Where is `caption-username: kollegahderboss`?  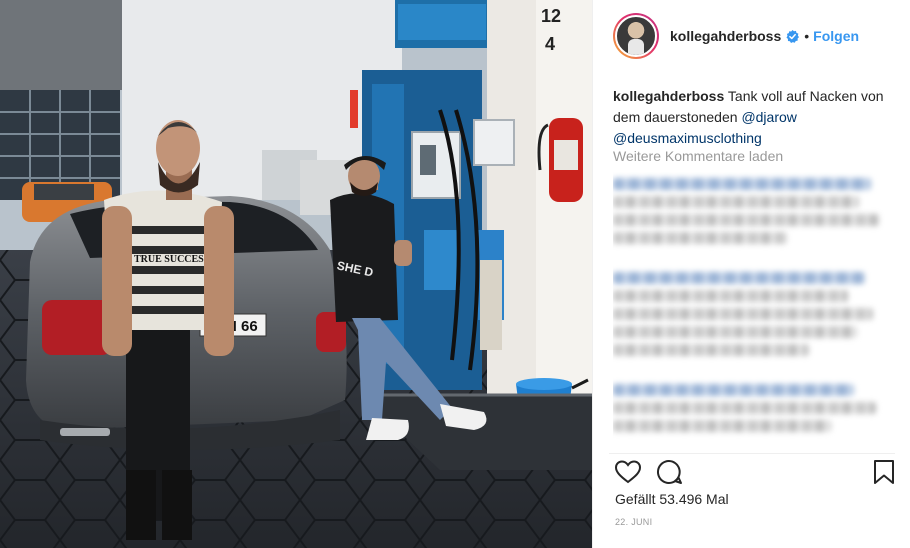 caption-username: kollegahderboss is located at coordinates (668, 96).